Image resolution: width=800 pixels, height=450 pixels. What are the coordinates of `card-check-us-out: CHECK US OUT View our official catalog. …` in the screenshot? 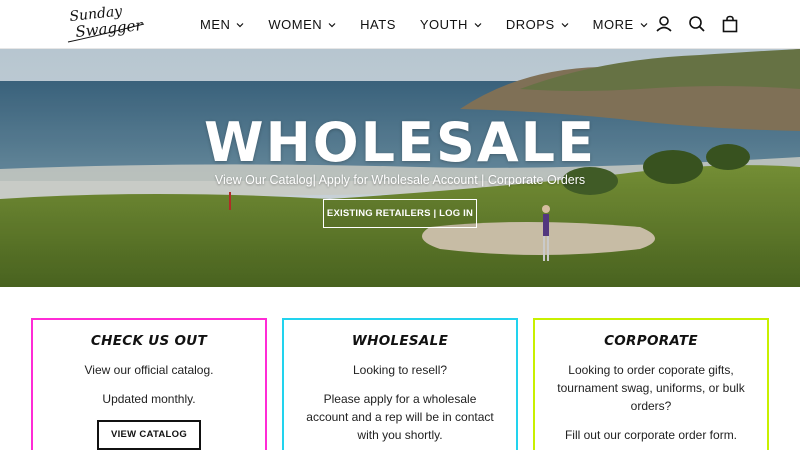 It's located at (149, 384).